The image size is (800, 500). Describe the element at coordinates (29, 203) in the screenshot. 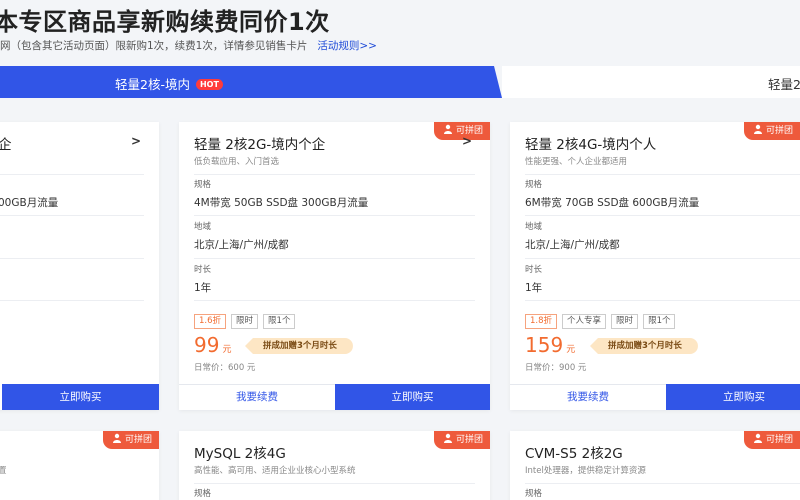

I see `spec-value: 00GB月流量` at that location.